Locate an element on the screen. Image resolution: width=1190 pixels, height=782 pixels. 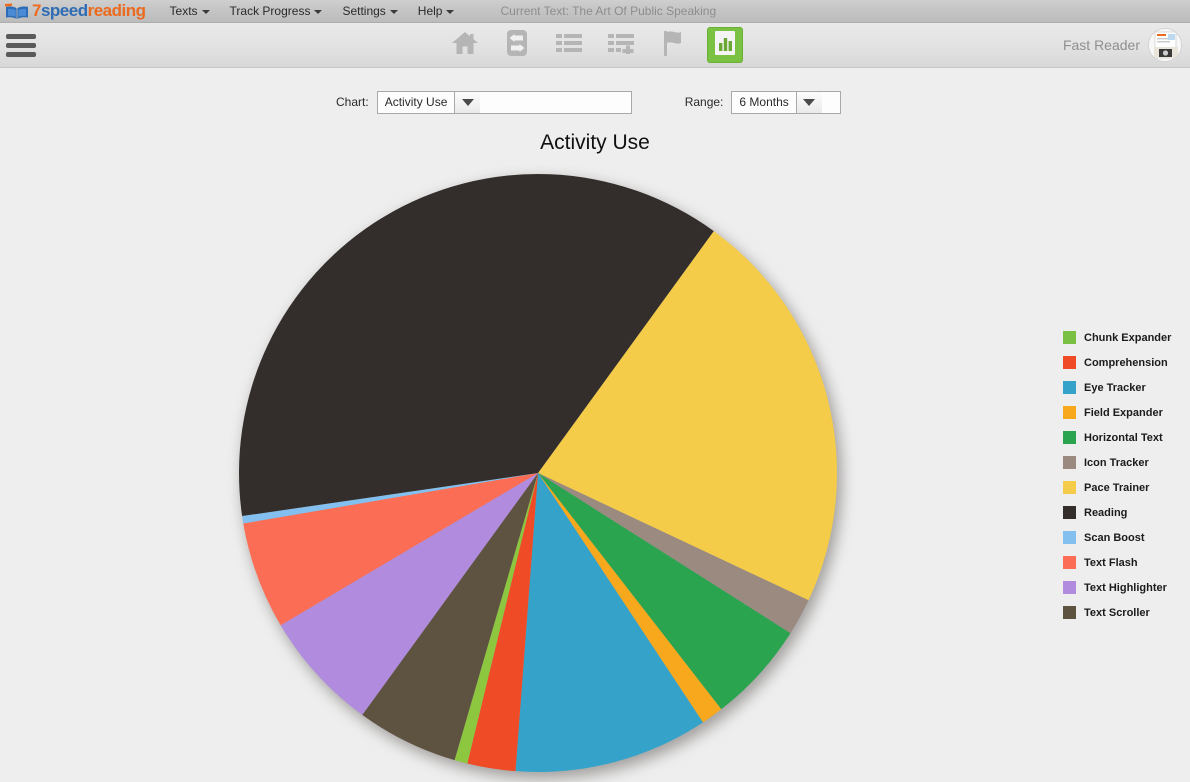
legend-label: Eye Tracker is located at coordinates (1115, 387).